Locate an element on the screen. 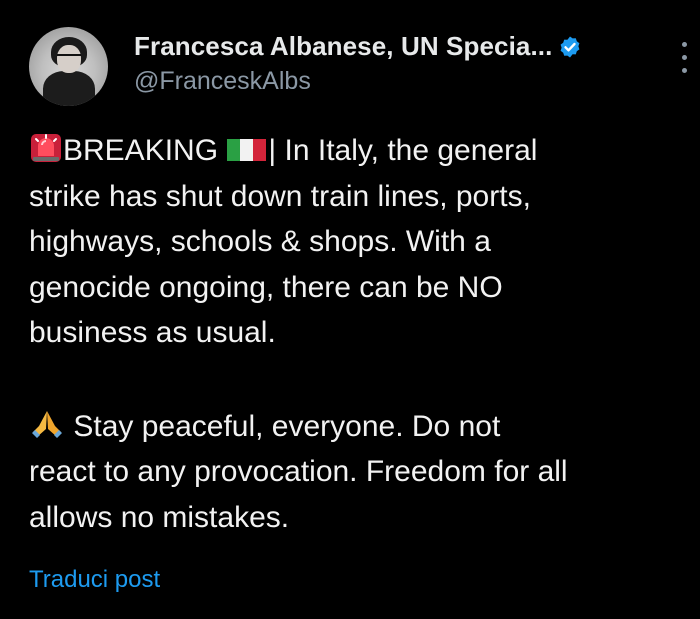 The width and height of the screenshot is (700, 619). verified-badge-icon is located at coordinates (570, 47).